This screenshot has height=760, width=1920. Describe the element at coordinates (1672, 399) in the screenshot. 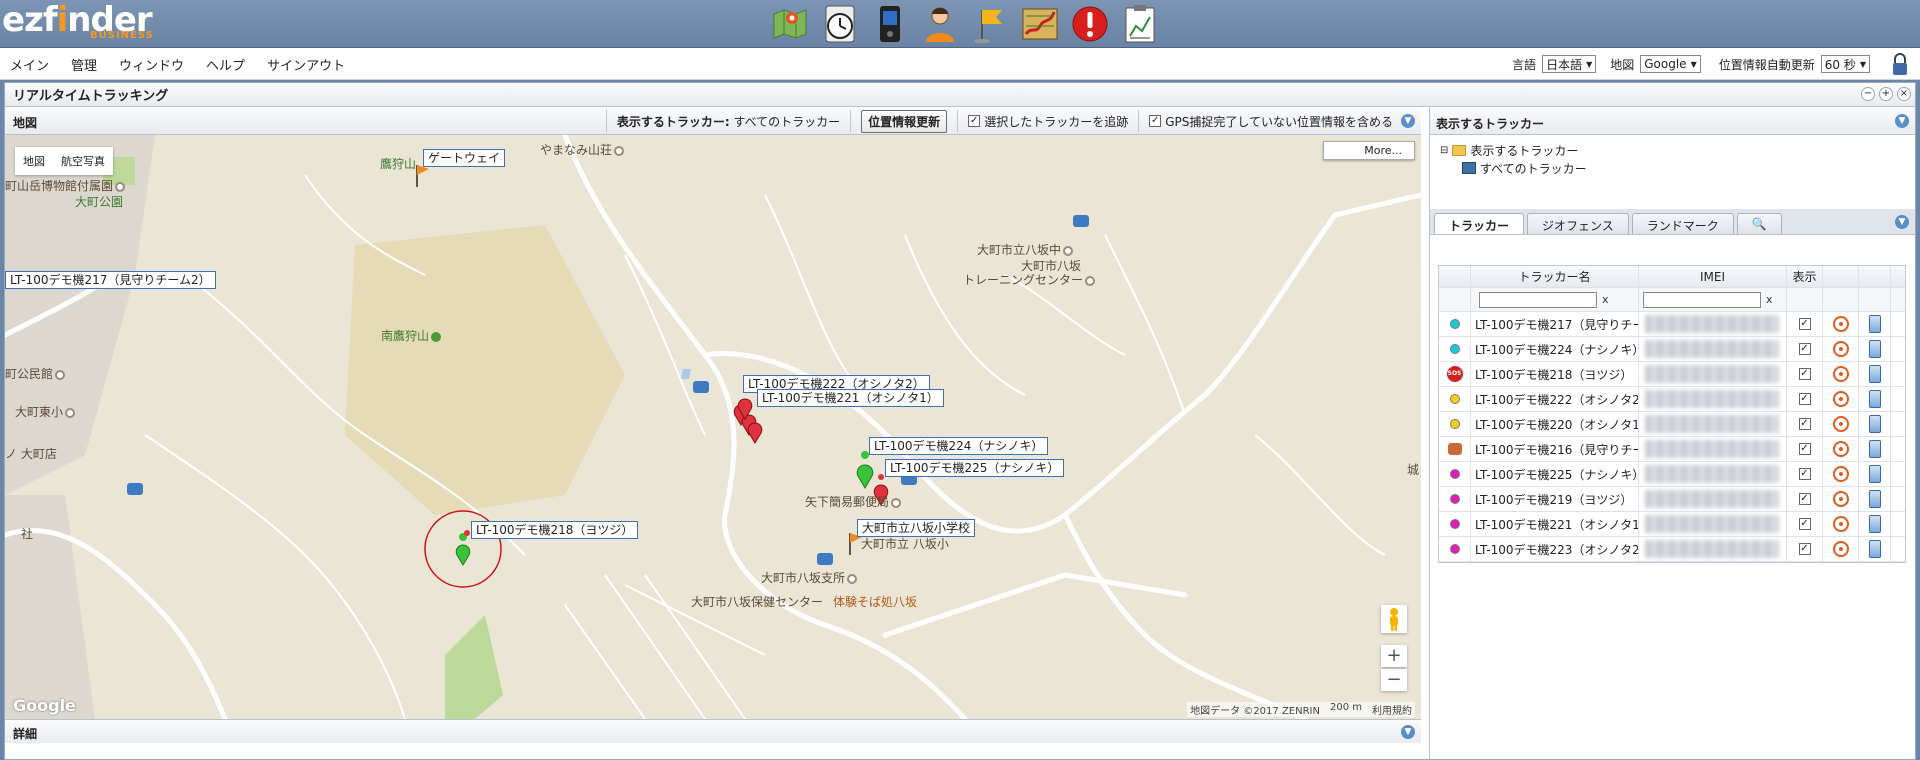

I see `table-row: LT-100デモ機222（オシノタ2） ✓` at that location.